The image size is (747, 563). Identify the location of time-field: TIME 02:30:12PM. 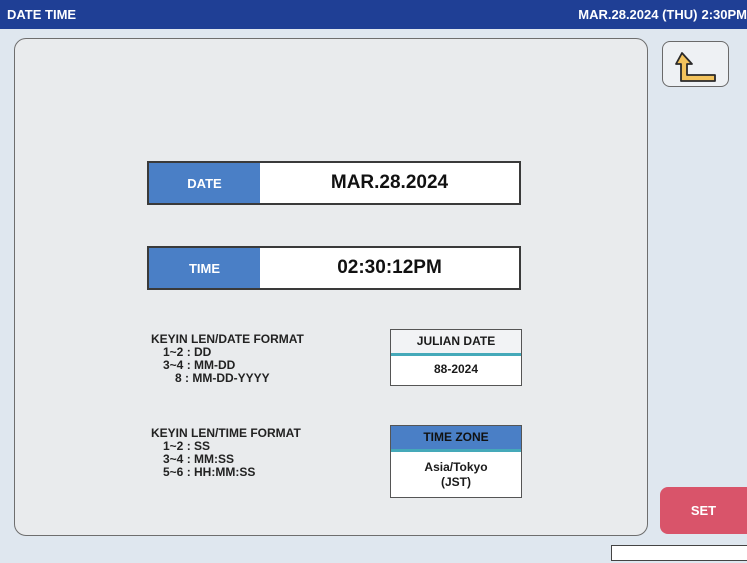
(334, 268).